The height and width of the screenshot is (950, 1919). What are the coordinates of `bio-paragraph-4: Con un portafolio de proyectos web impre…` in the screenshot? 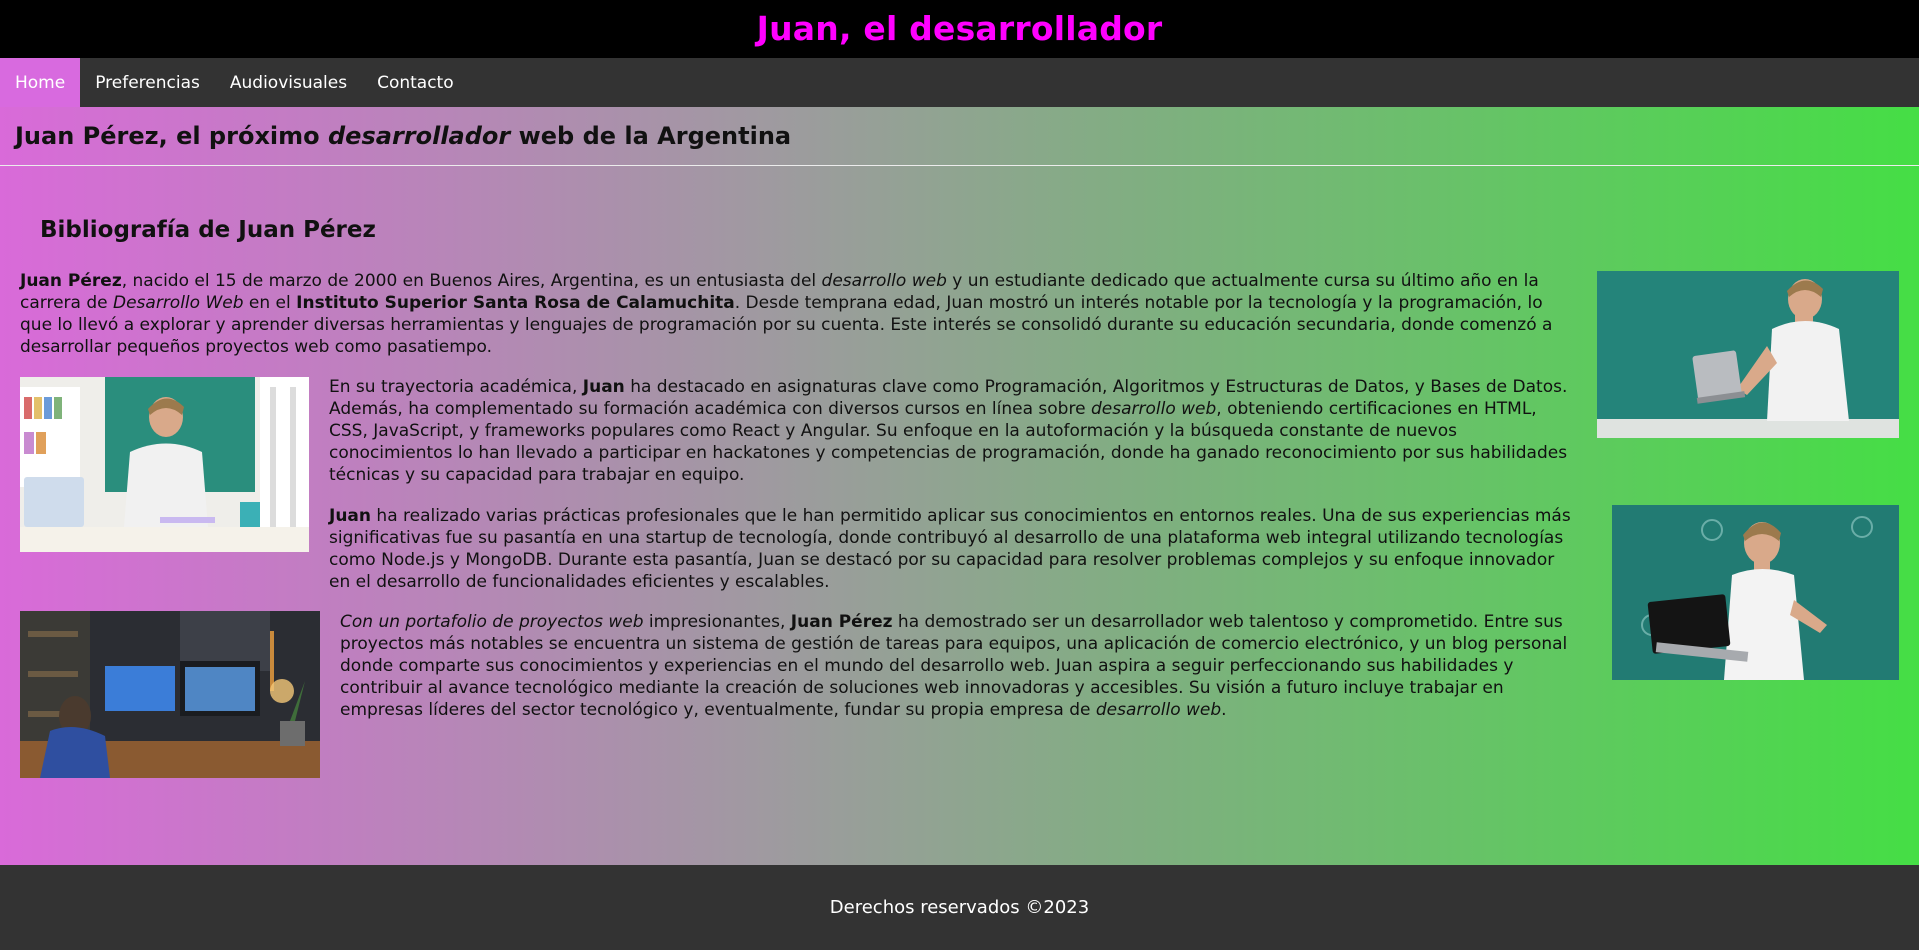 It's located at (965, 666).